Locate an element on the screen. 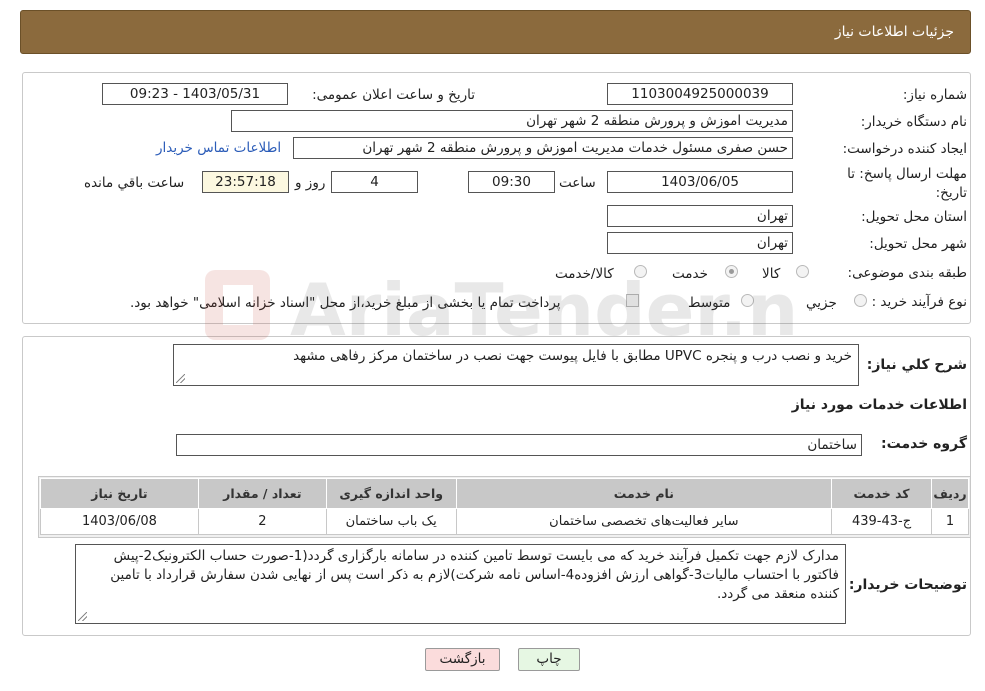 The width and height of the screenshot is (985, 691). service-group-field: ساختمان is located at coordinates (519, 445).